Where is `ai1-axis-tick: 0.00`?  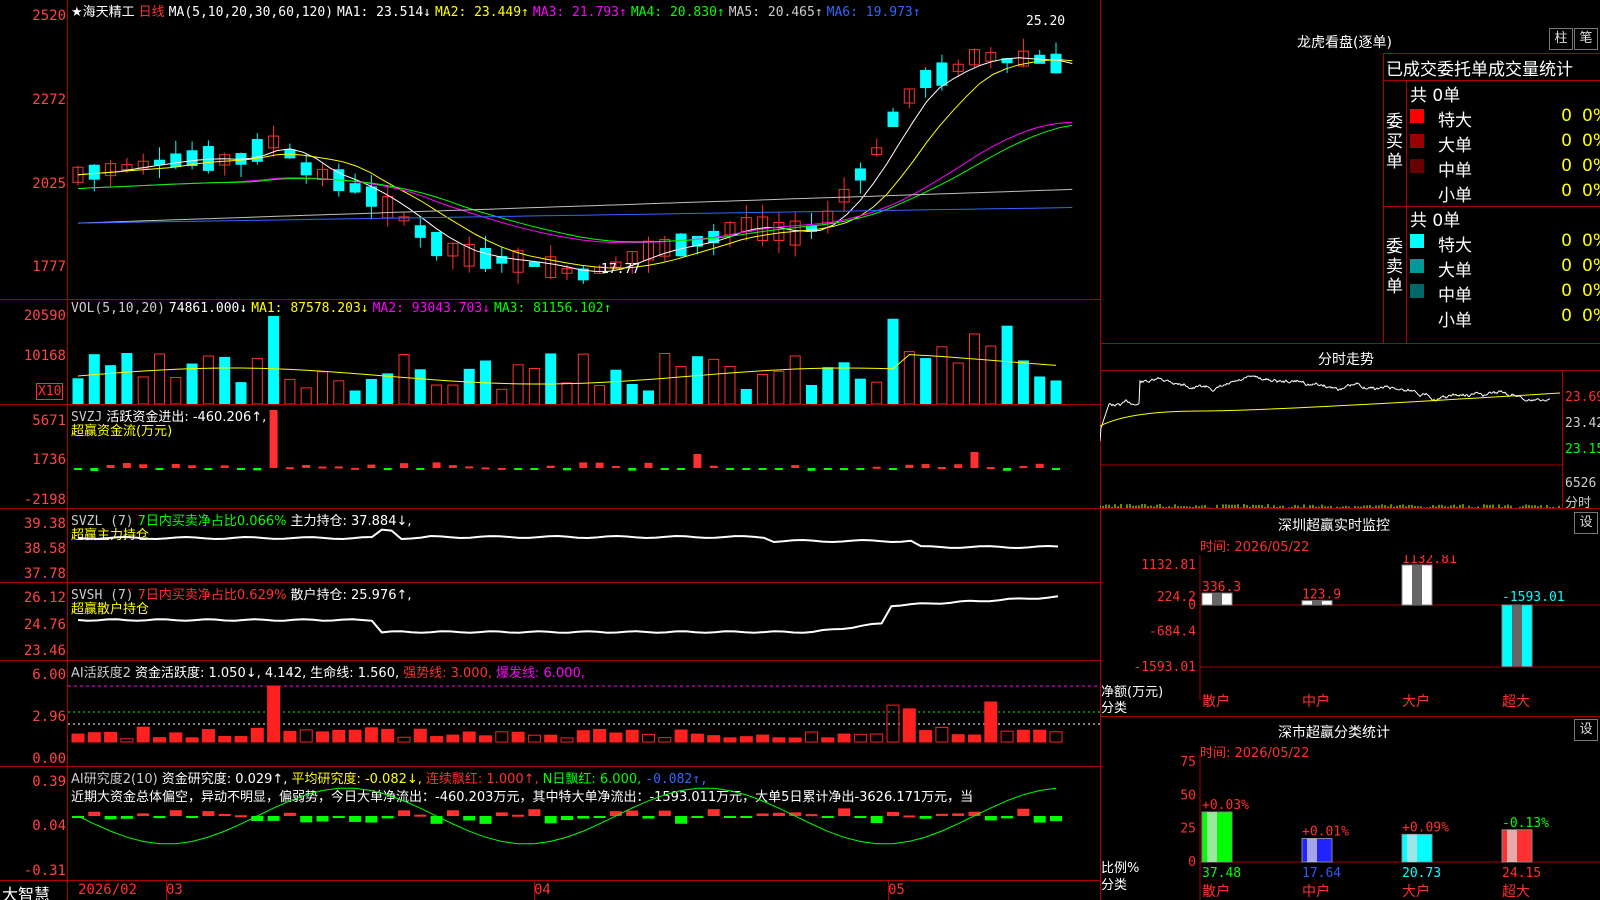 ai1-axis-tick: 0.00 is located at coordinates (49, 759).